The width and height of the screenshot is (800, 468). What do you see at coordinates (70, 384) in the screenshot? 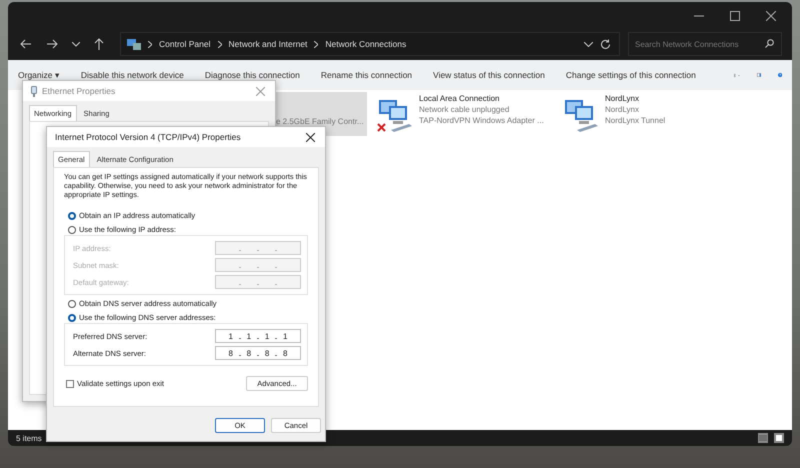
I see `checkbox` at bounding box center [70, 384].